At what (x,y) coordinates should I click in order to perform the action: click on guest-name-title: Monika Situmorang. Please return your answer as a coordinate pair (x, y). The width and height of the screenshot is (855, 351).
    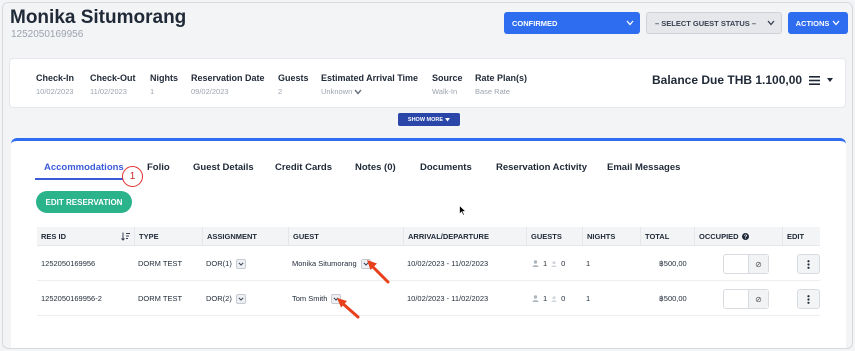
    Looking at the image, I should click on (98, 17).